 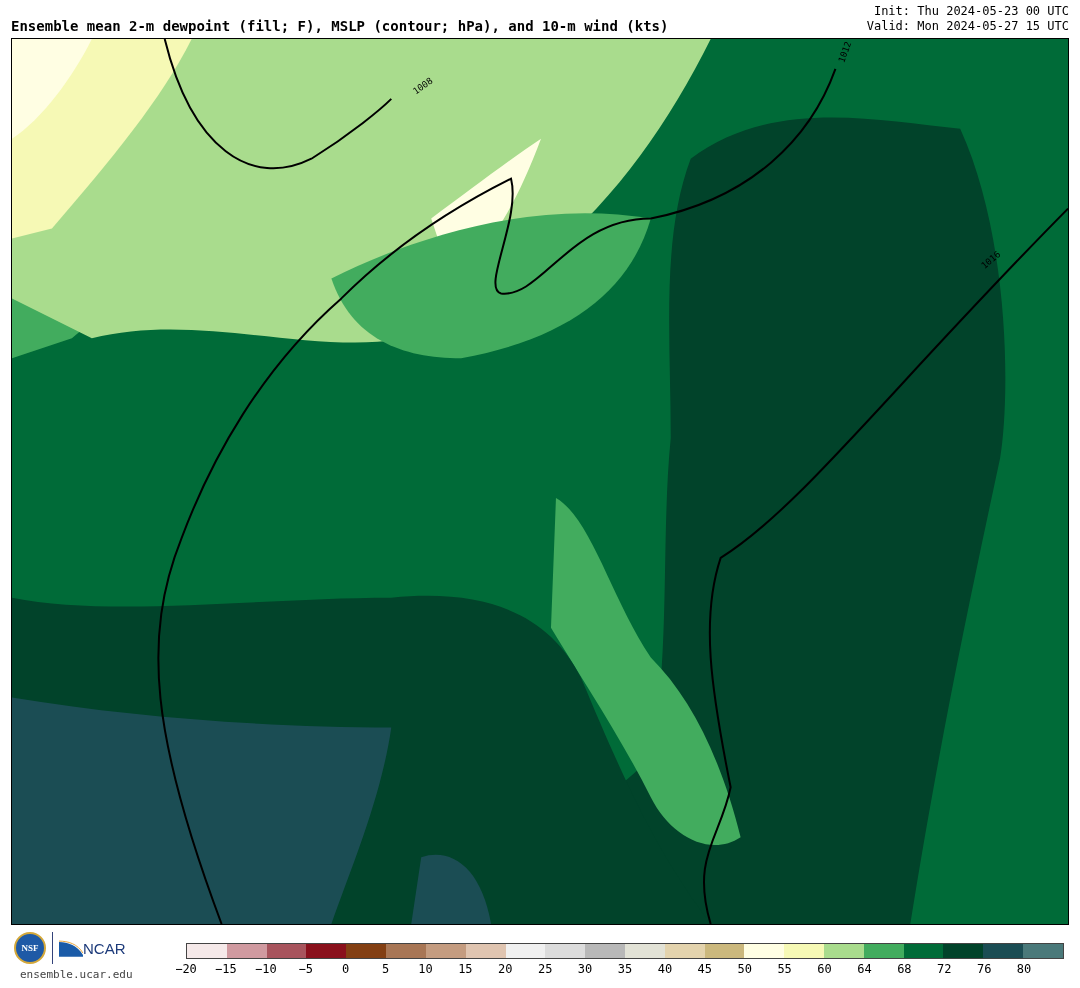 I want to click on contour-label: 1012, so click(x=845, y=52).